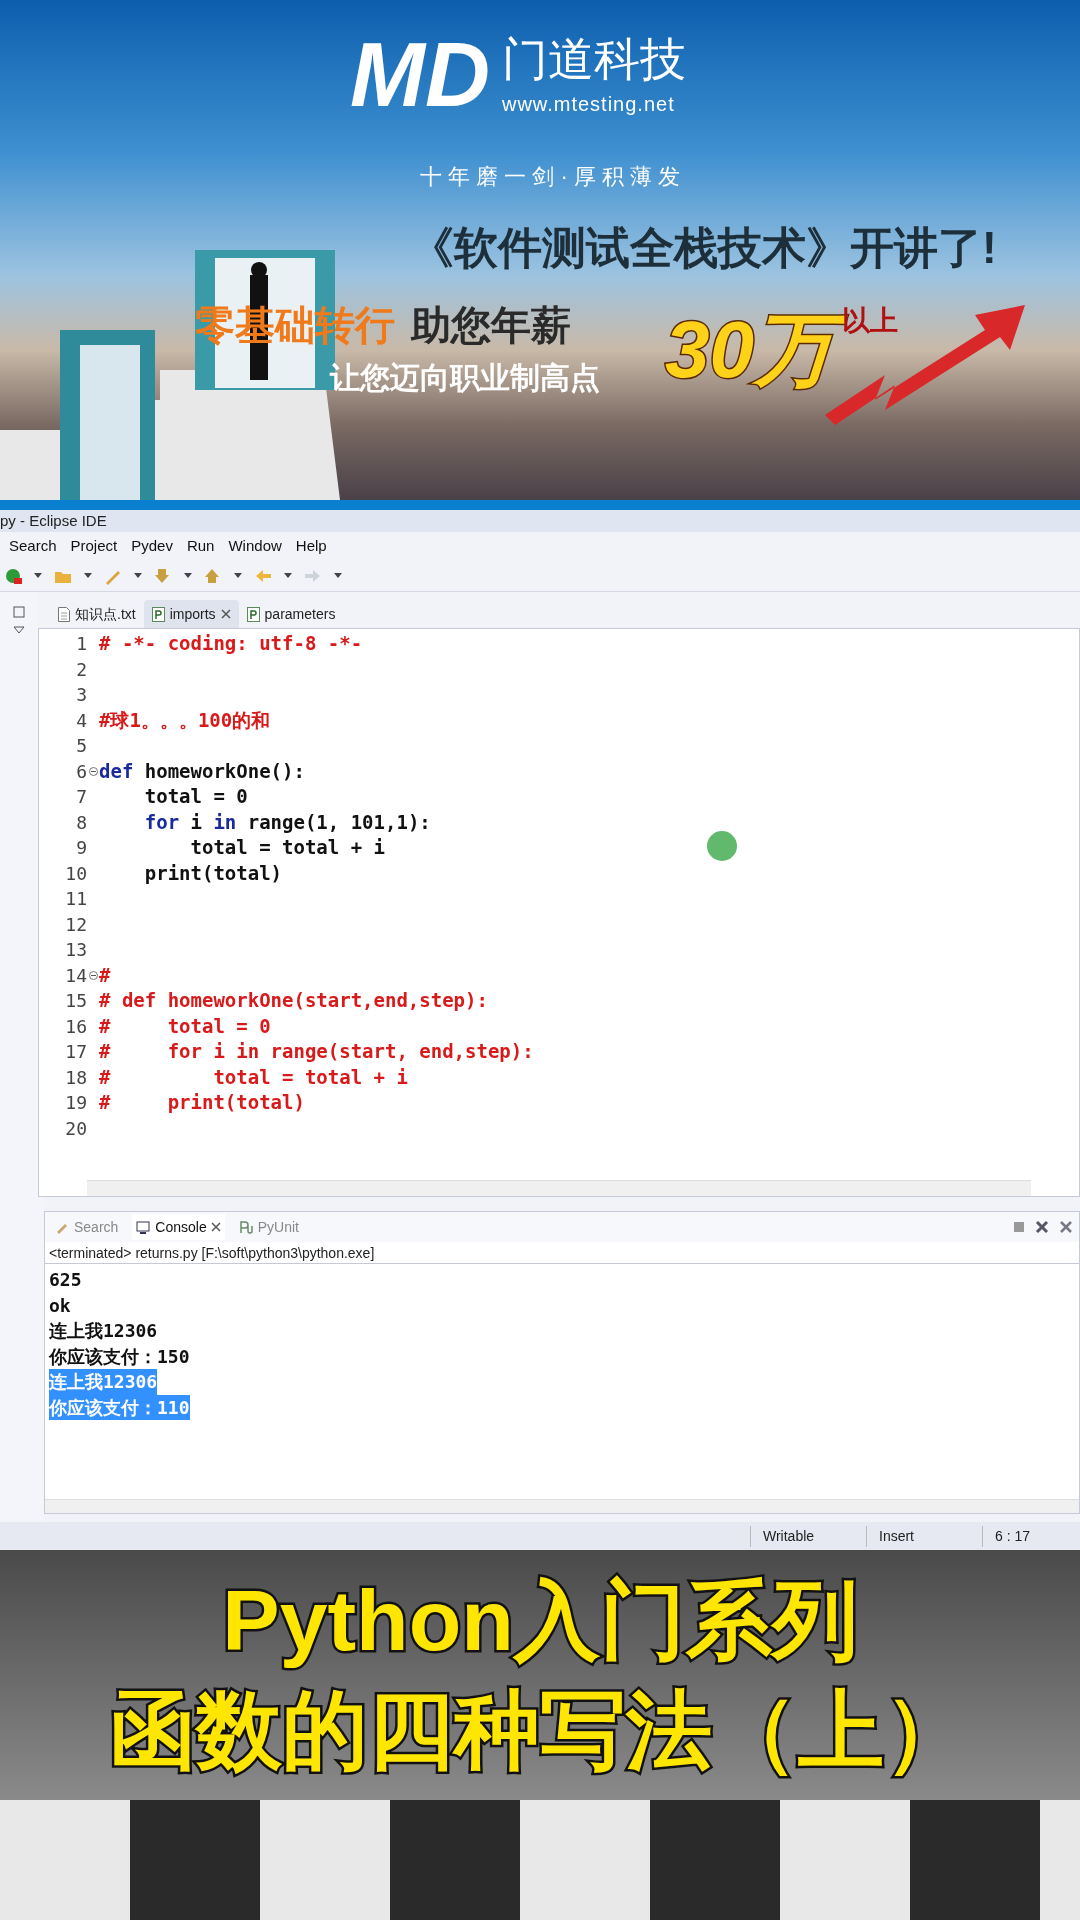  What do you see at coordinates (13, 575) in the screenshot?
I see `run-icon` at bounding box center [13, 575].